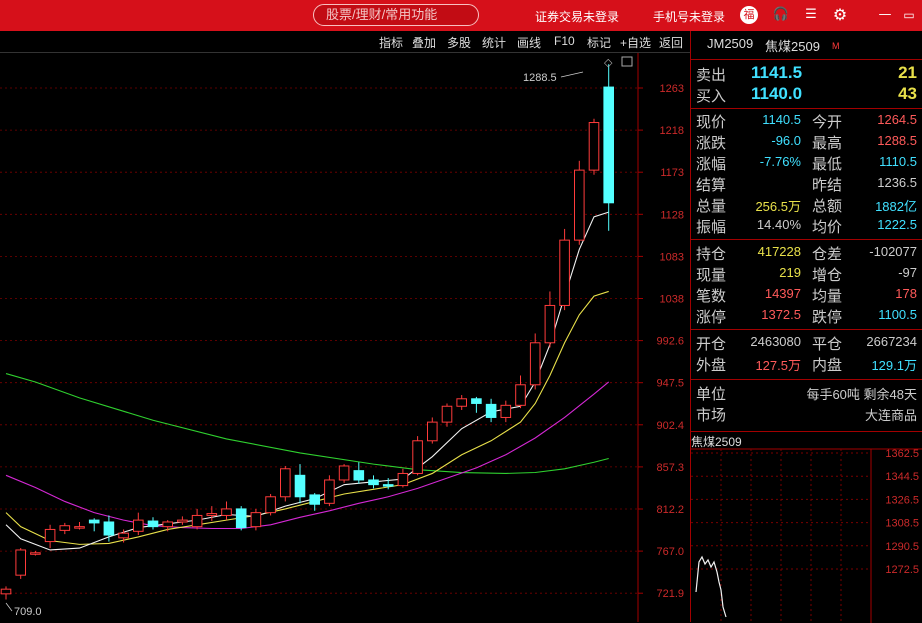 Image resolution: width=922 pixels, height=623 pixels. Describe the element at coordinates (28, 612) in the screenshot. I see `low-price-label: 709.0` at that location.